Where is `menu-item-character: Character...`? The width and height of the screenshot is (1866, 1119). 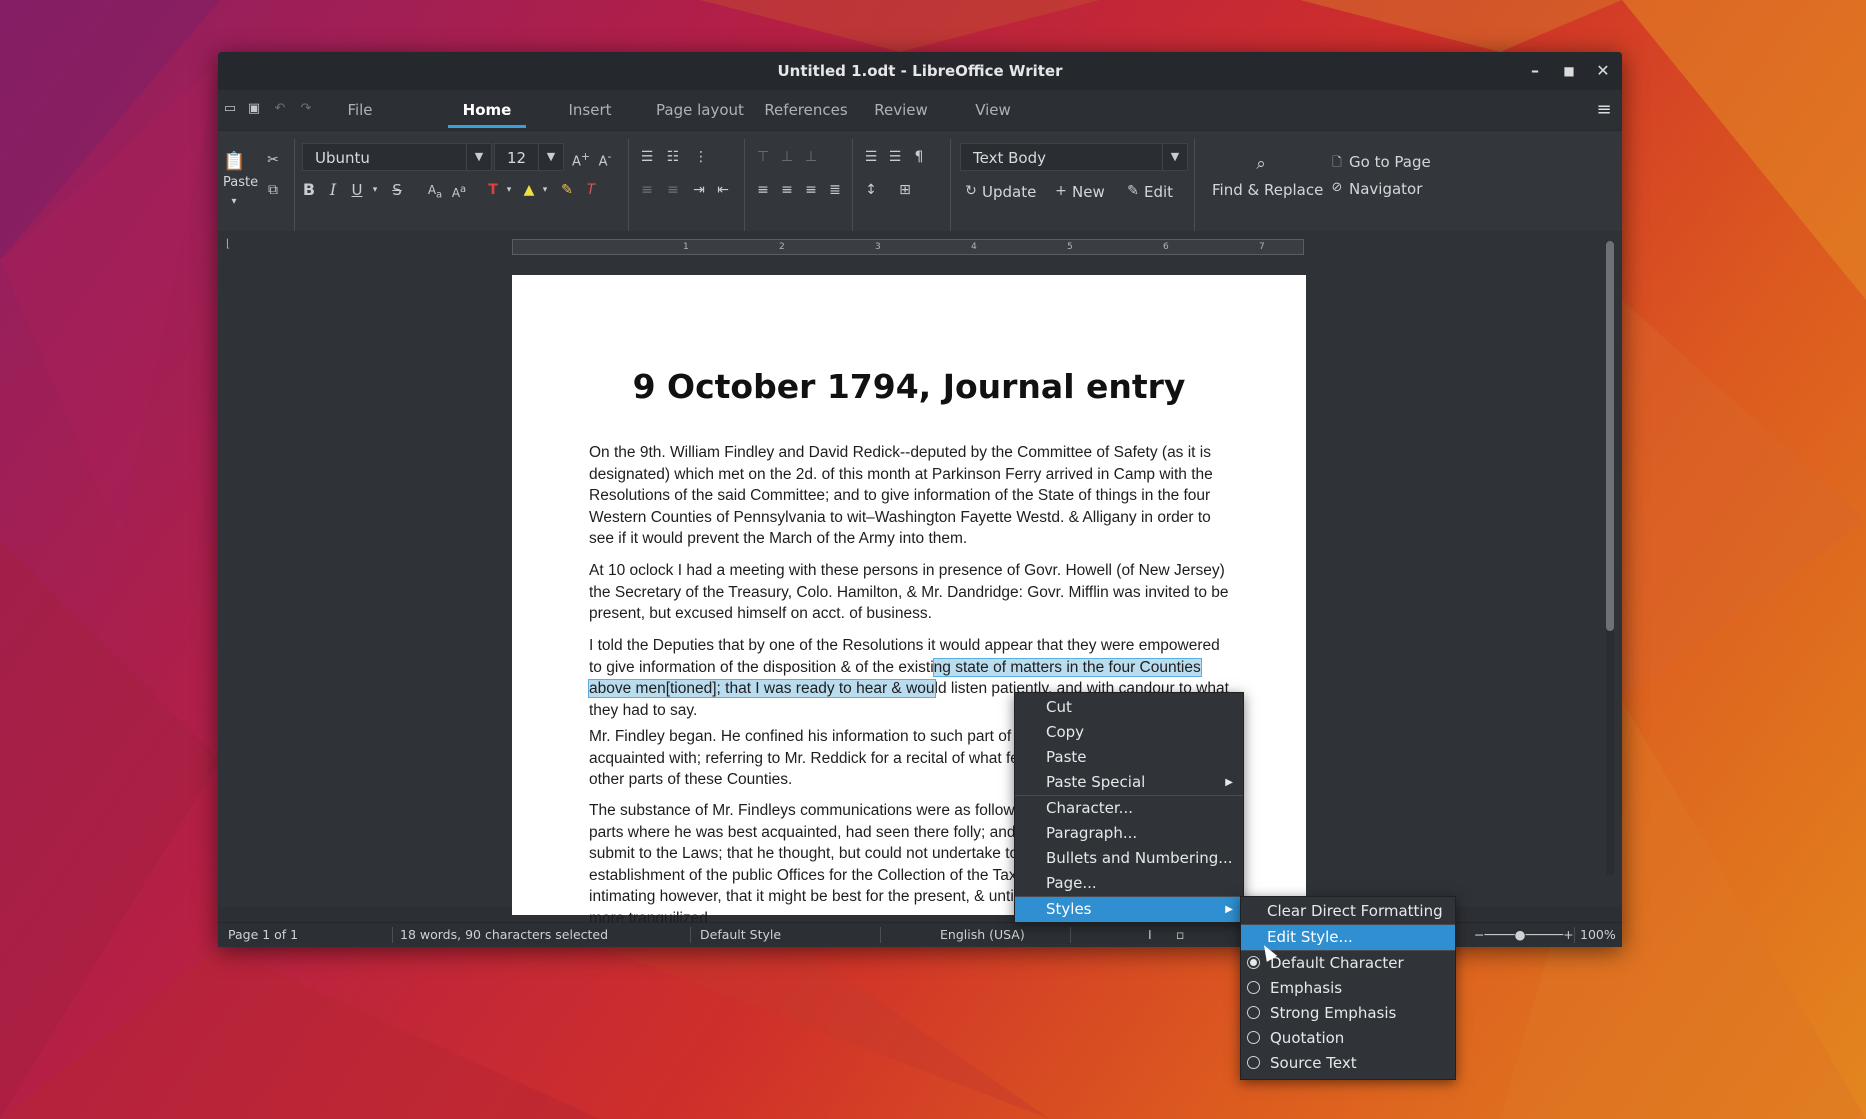 menu-item-character: Character... is located at coordinates (1129, 808).